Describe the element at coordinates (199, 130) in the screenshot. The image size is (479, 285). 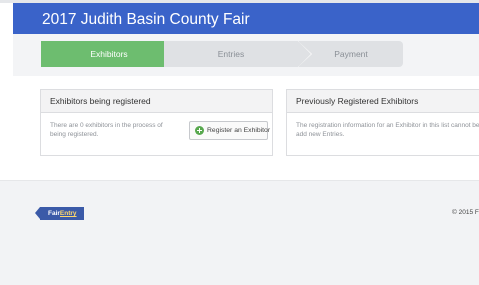
I see `plus-circle-icon` at that location.